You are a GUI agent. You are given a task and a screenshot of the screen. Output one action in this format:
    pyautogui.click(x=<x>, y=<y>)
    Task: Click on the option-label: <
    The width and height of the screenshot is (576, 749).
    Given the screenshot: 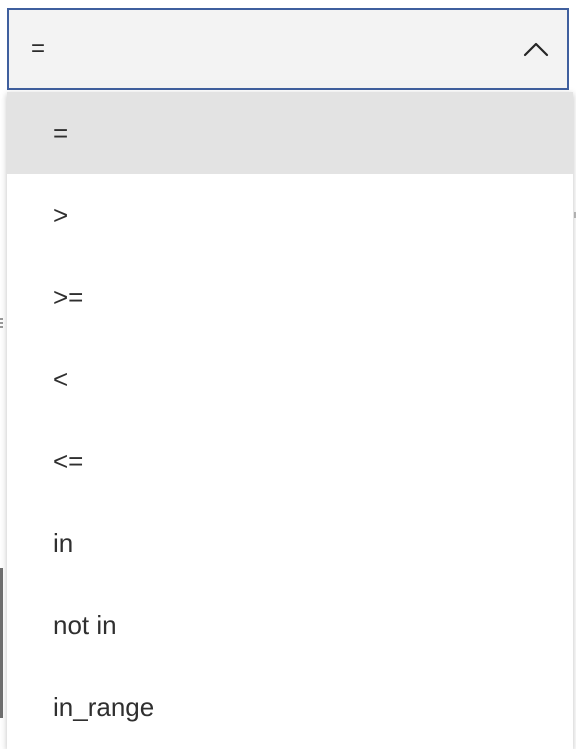 What is the action you would take?
    pyautogui.click(x=61, y=378)
    